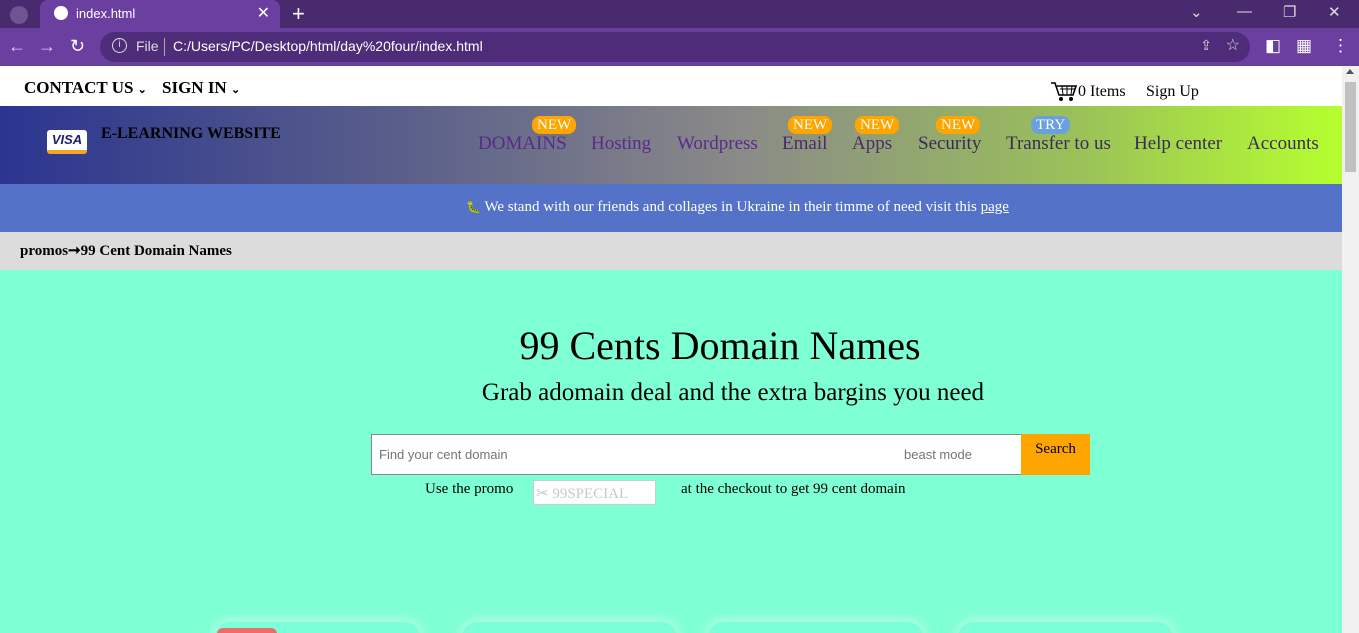 This screenshot has width=1359, height=633. What do you see at coordinates (1289, 12) in the screenshot?
I see `restore-button: ❐` at bounding box center [1289, 12].